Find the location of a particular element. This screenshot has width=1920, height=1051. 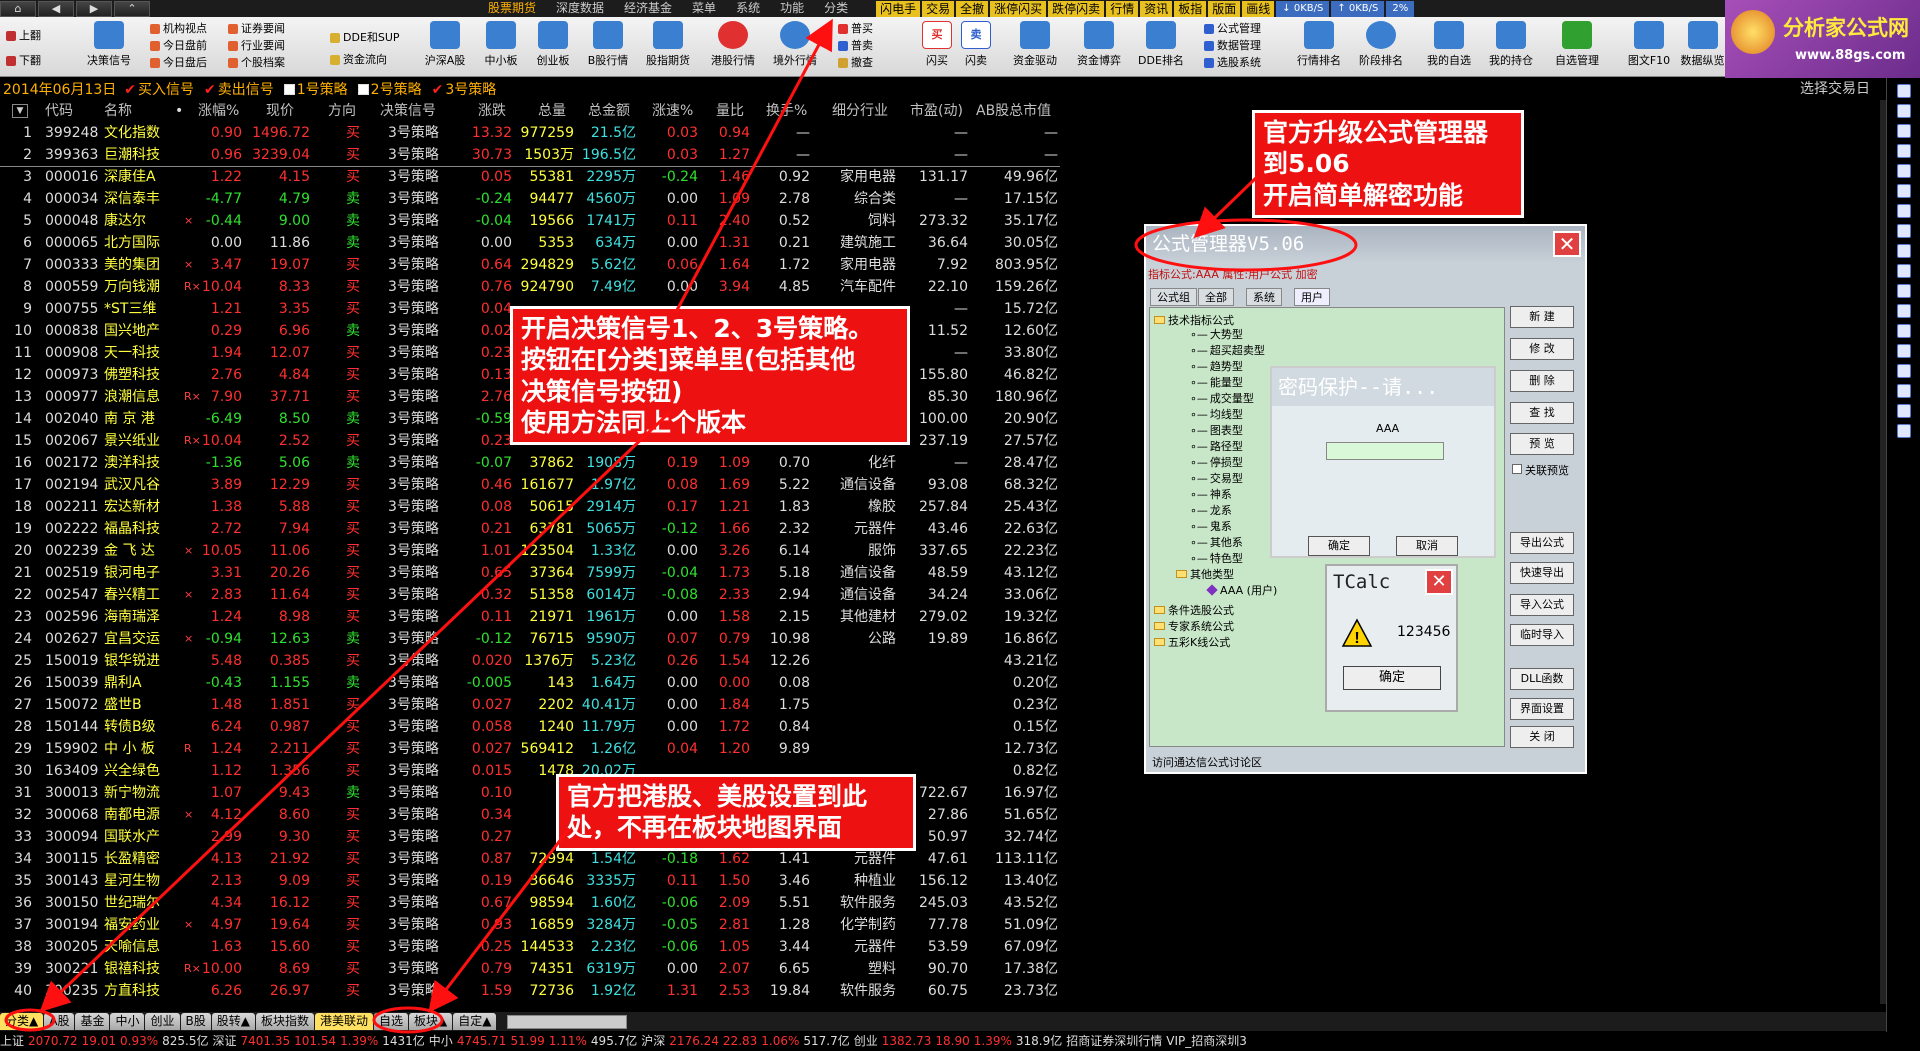

industry-news-button: 行业要闻 is located at coordinates (256, 45).